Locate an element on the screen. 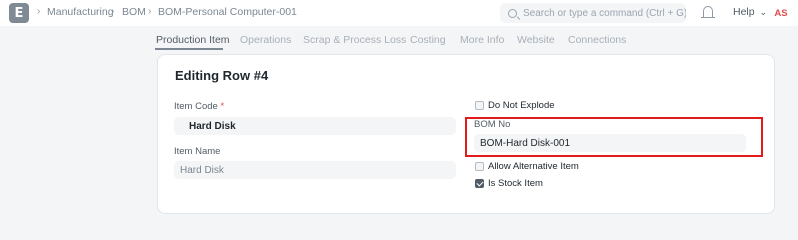  item-name-field: Hard Disk is located at coordinates (315, 170).